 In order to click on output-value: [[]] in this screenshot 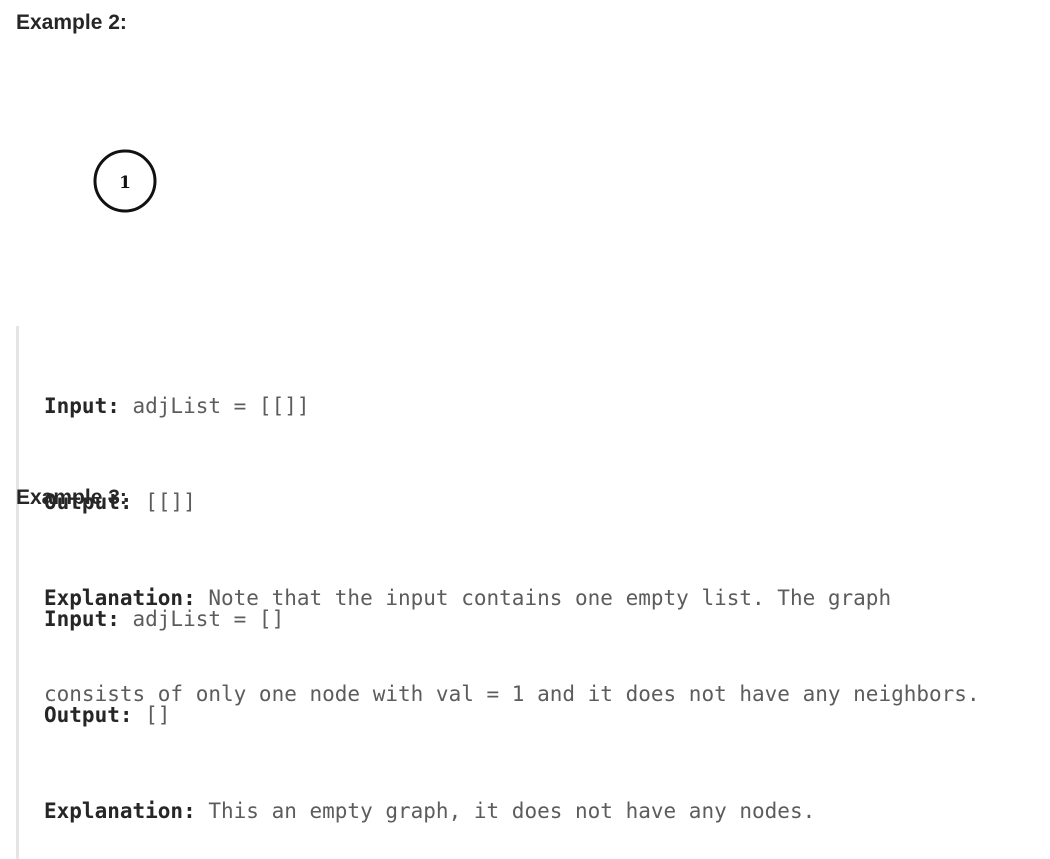, I will do `click(164, 502)`.